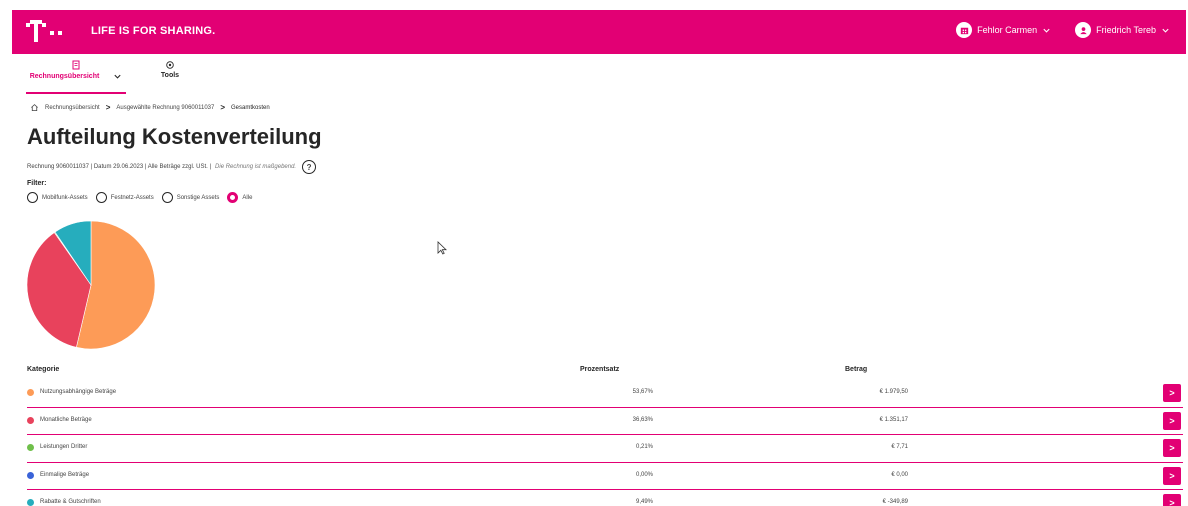  I want to click on home-icon, so click(34, 107).